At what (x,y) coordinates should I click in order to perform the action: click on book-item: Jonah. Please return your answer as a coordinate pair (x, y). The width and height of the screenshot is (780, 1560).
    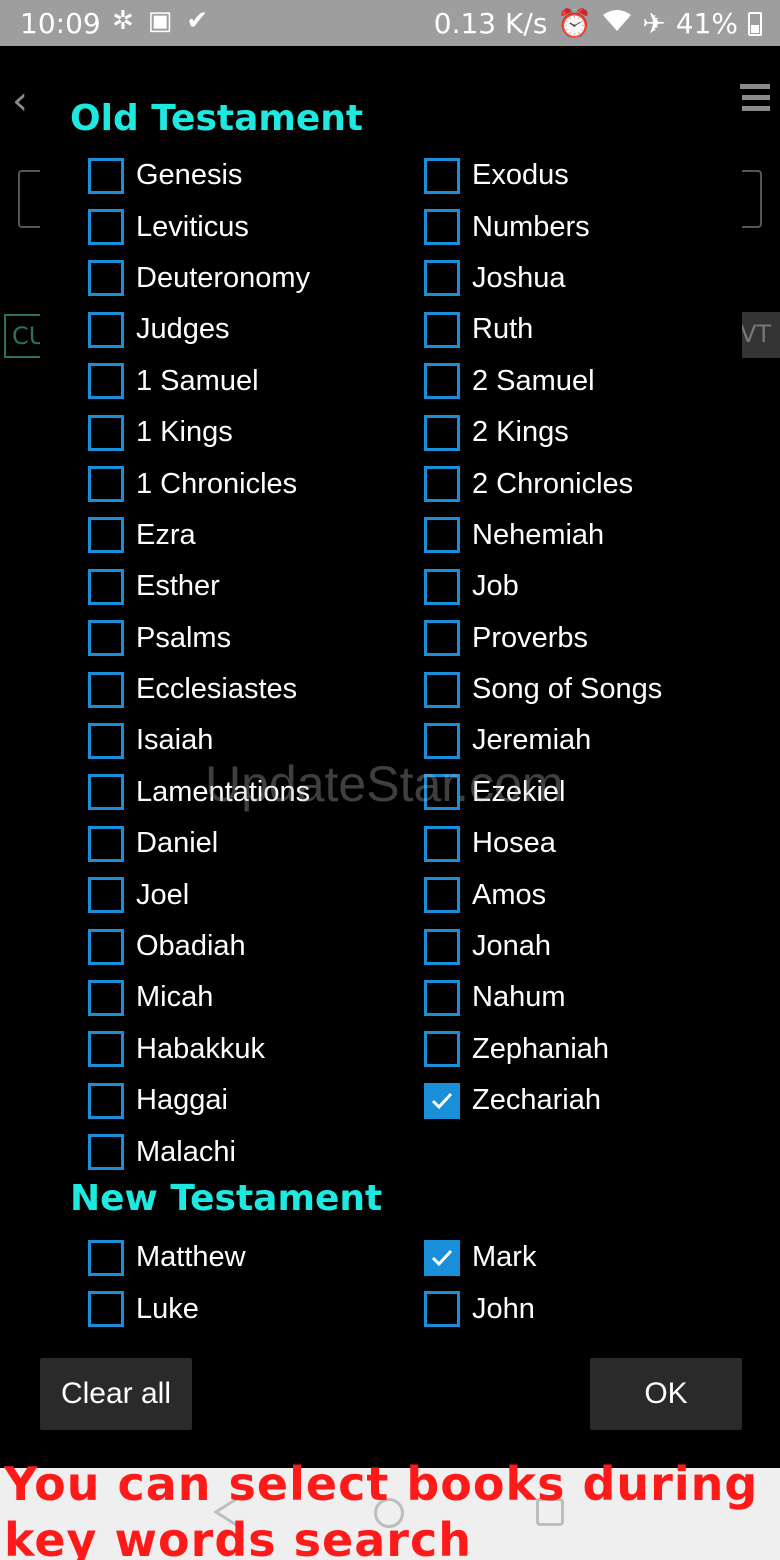
    Looking at the image, I should click on (583, 946).